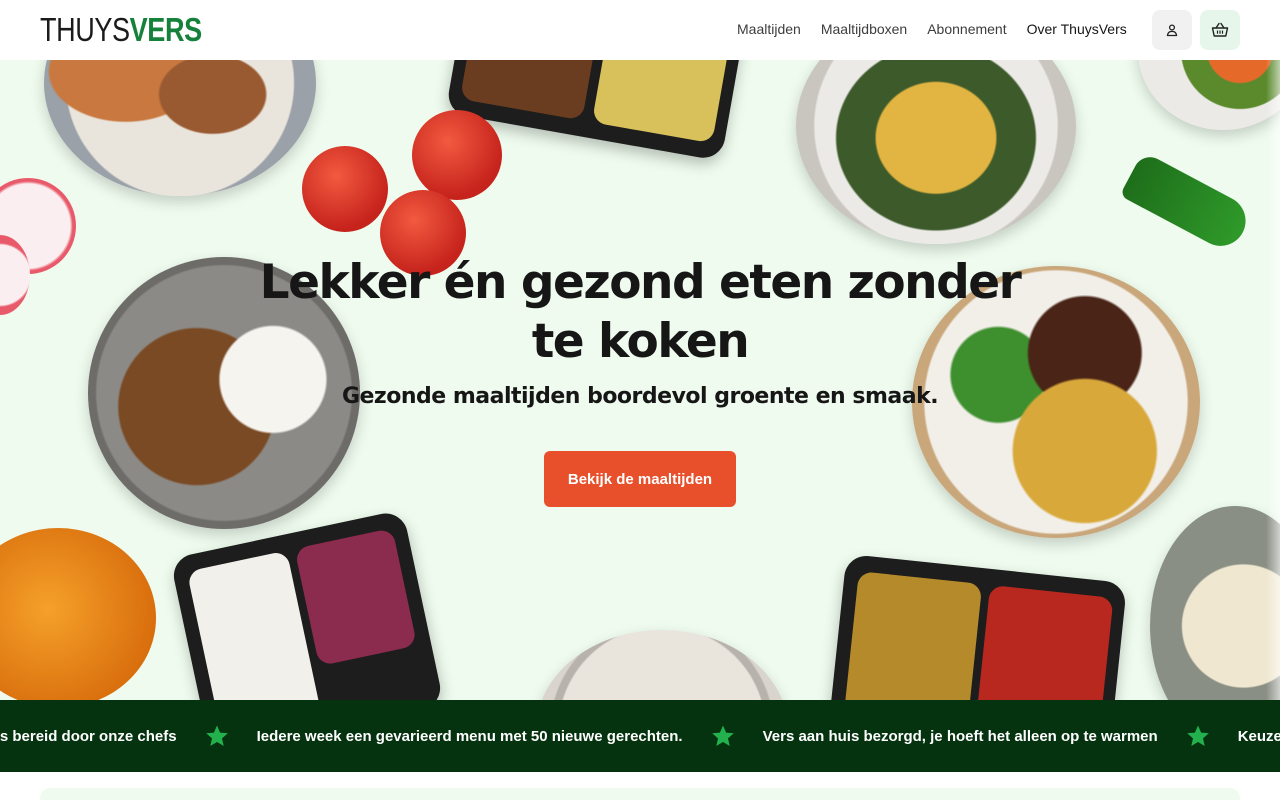 The image size is (1280, 800). Describe the element at coordinates (936, 152) in the screenshot. I see `plate-potato-salad-image` at that location.